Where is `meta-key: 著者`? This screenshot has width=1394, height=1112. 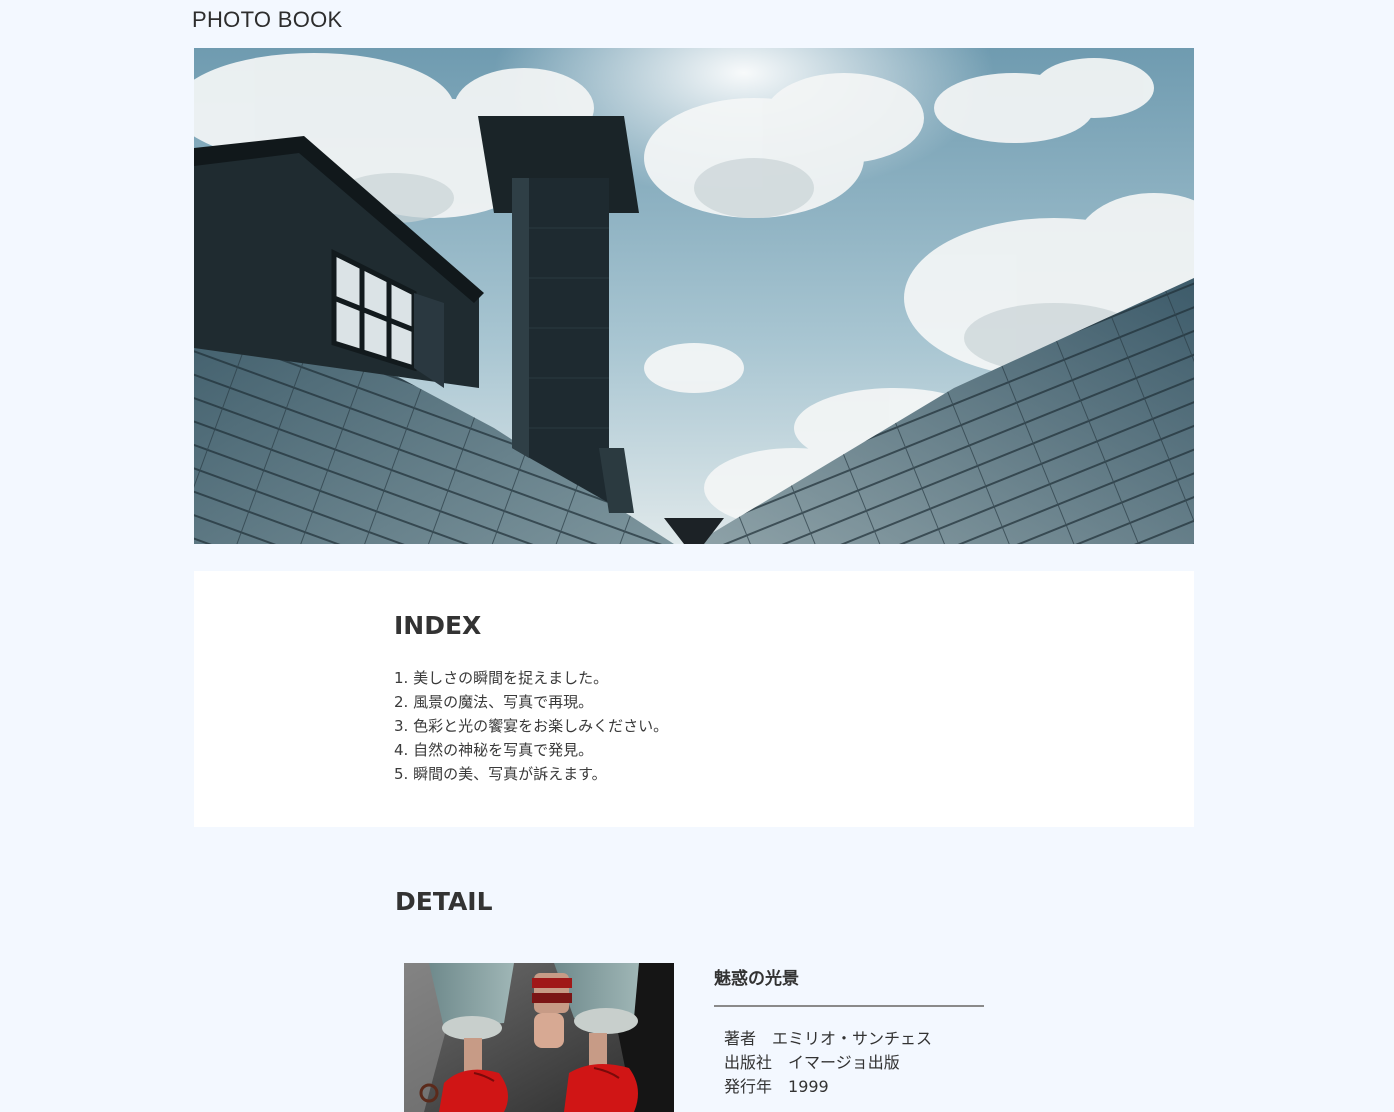 meta-key: 著者 is located at coordinates (740, 1038).